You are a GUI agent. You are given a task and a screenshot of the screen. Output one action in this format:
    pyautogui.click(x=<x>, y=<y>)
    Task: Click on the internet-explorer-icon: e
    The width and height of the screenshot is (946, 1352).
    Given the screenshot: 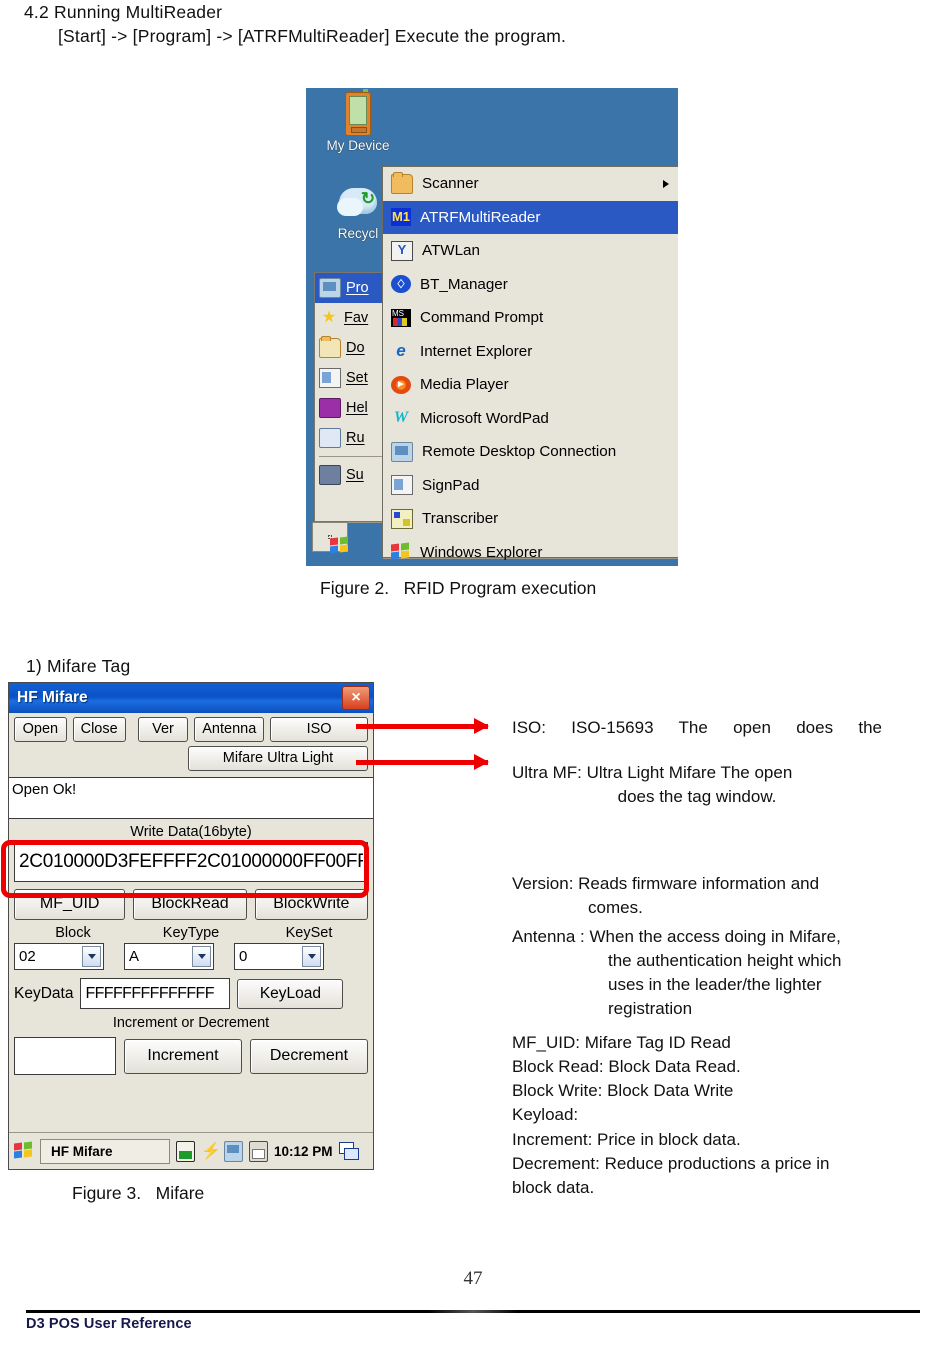 What is the action you would take?
    pyautogui.click(x=401, y=351)
    